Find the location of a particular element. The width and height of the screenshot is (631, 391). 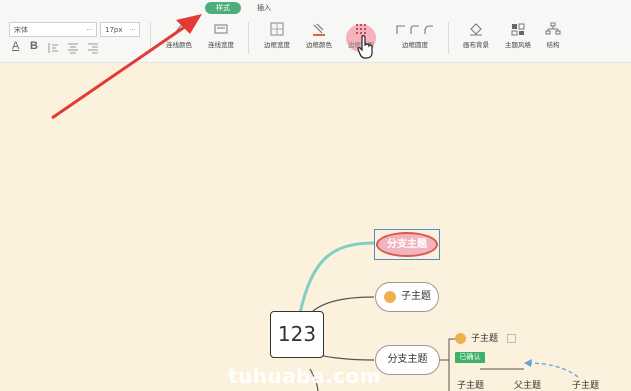

branch-topic-2: 分支主题 is located at coordinates (407, 360).